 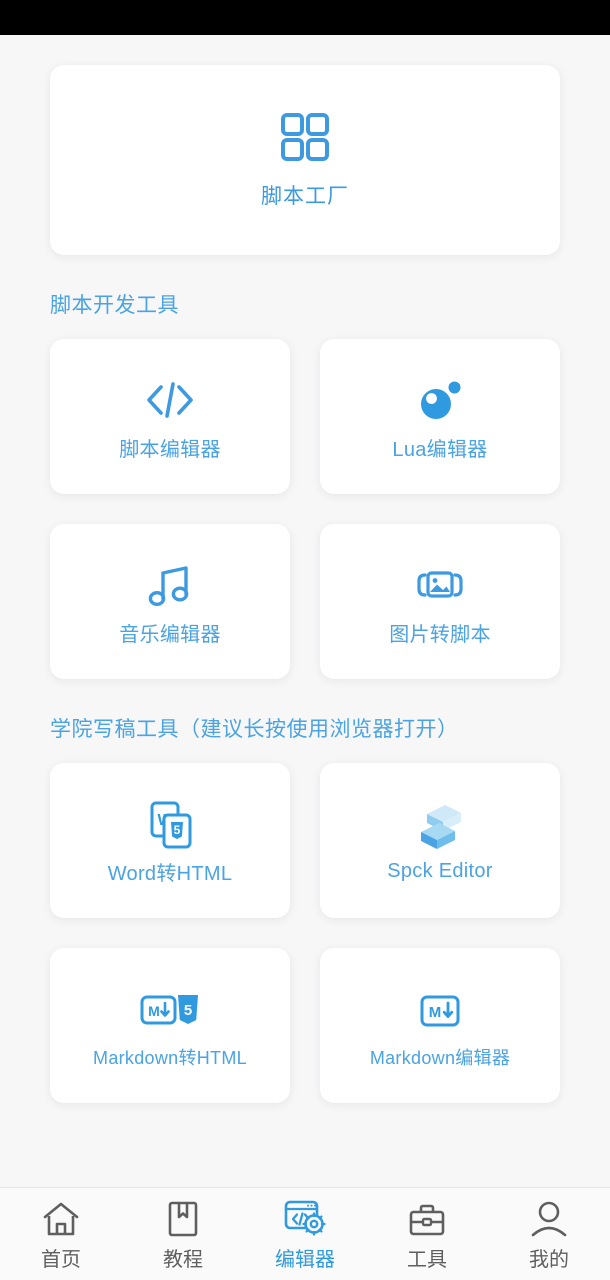 What do you see at coordinates (440, 635) in the screenshot?
I see `tool-label: 图片转脚本` at bounding box center [440, 635].